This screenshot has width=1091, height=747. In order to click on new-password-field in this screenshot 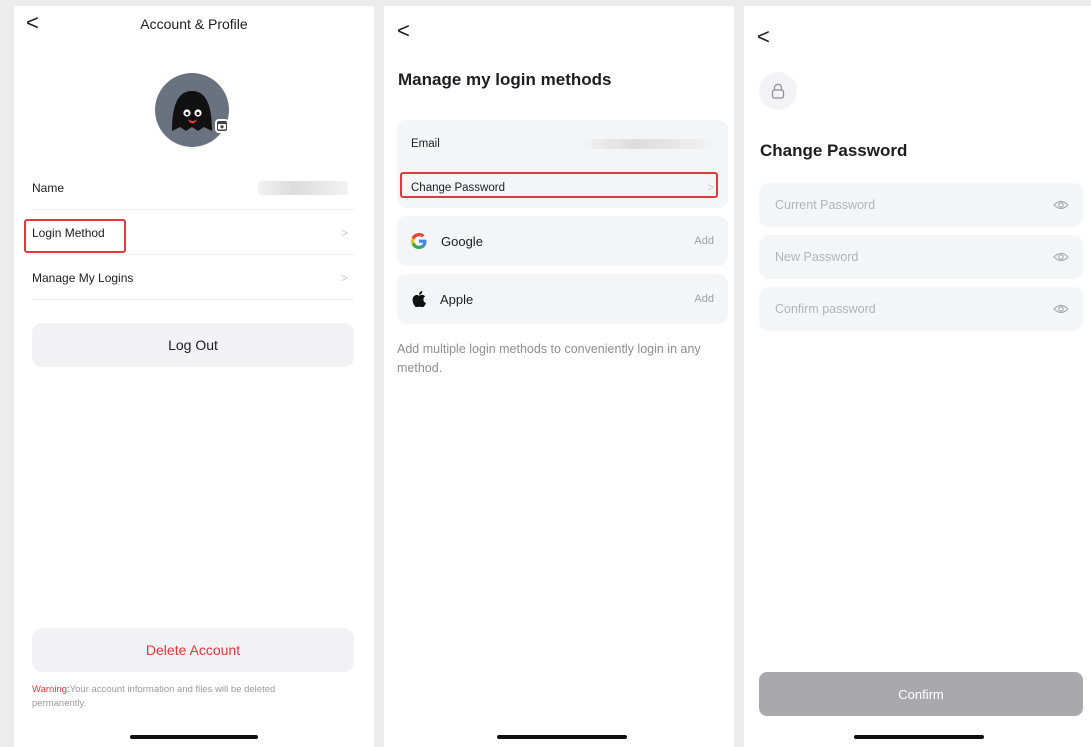, I will do `click(921, 257)`.